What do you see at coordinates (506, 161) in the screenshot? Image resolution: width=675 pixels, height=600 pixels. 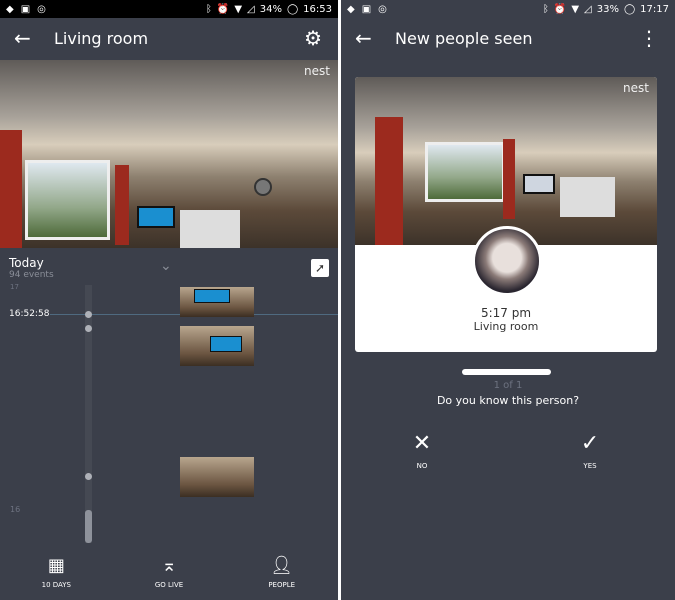 I see `snapshot-image: nest` at bounding box center [506, 161].